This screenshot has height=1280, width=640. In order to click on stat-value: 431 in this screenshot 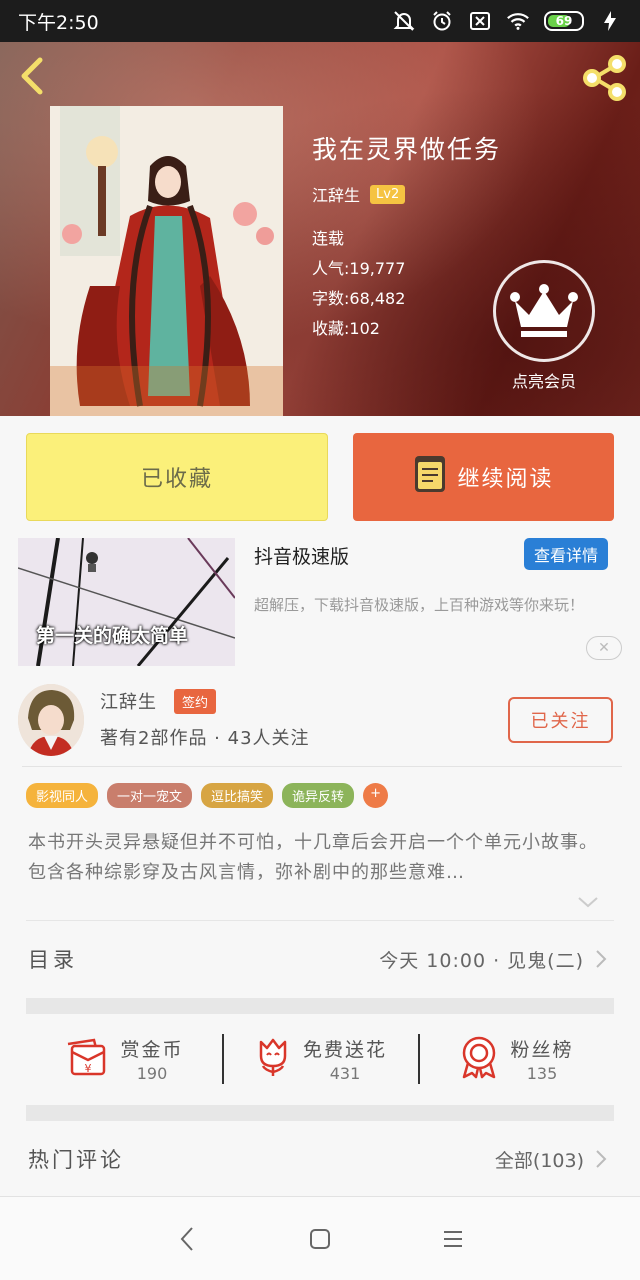, I will do `click(345, 1073)`.